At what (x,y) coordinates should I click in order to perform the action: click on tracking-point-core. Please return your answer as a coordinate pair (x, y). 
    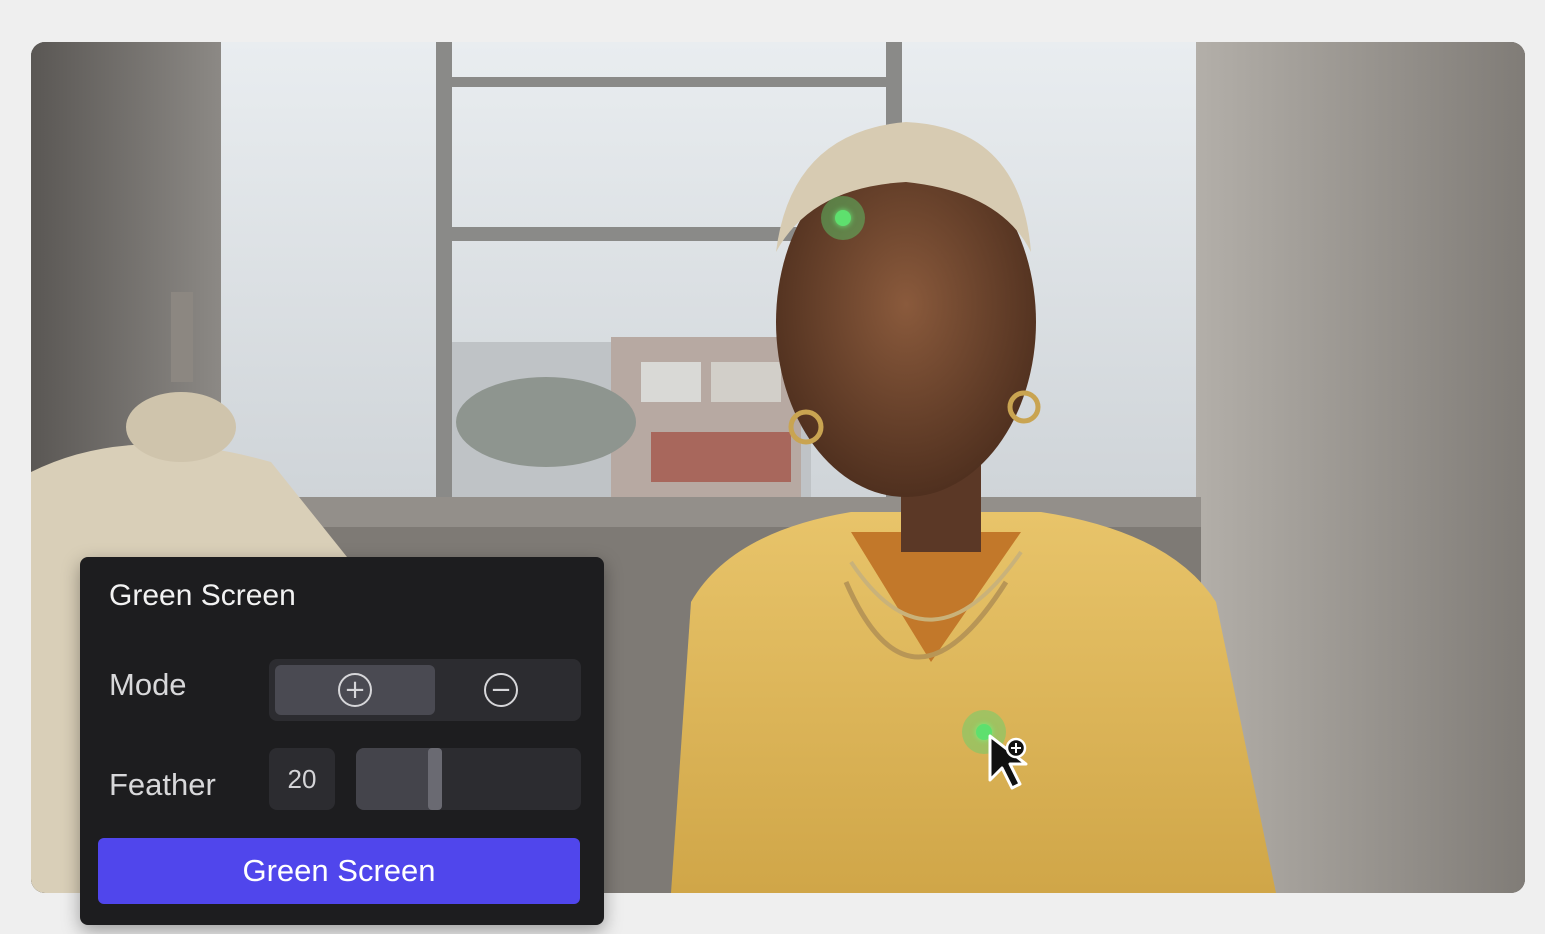
    Looking at the image, I should click on (843, 218).